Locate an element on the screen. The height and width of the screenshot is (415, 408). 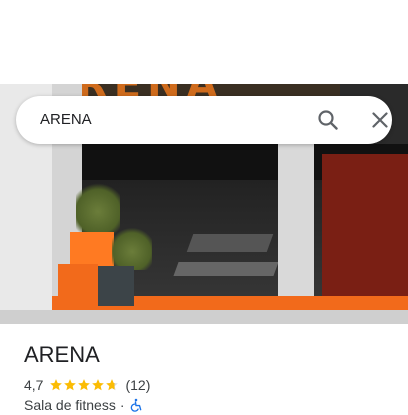
star-rating is located at coordinates (84, 385).